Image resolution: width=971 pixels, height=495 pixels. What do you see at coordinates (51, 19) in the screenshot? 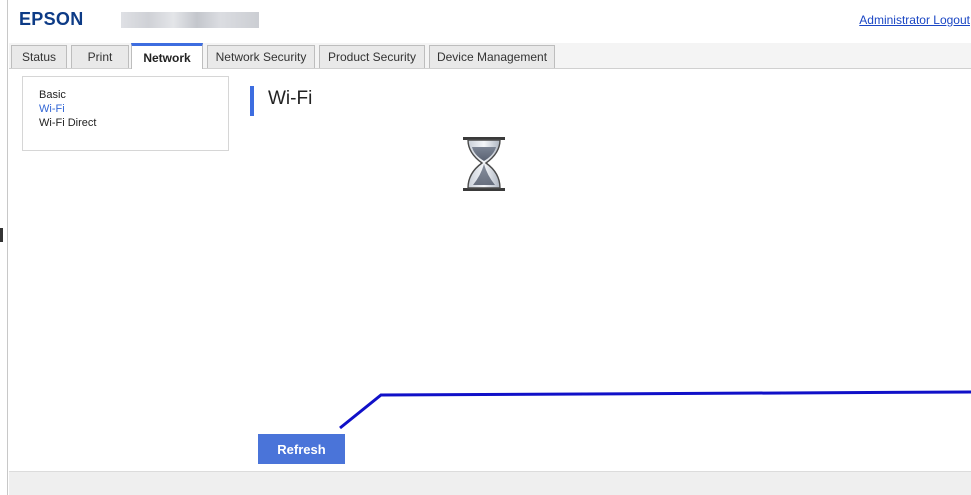
I see `epson-logo: EPSON` at bounding box center [51, 19].